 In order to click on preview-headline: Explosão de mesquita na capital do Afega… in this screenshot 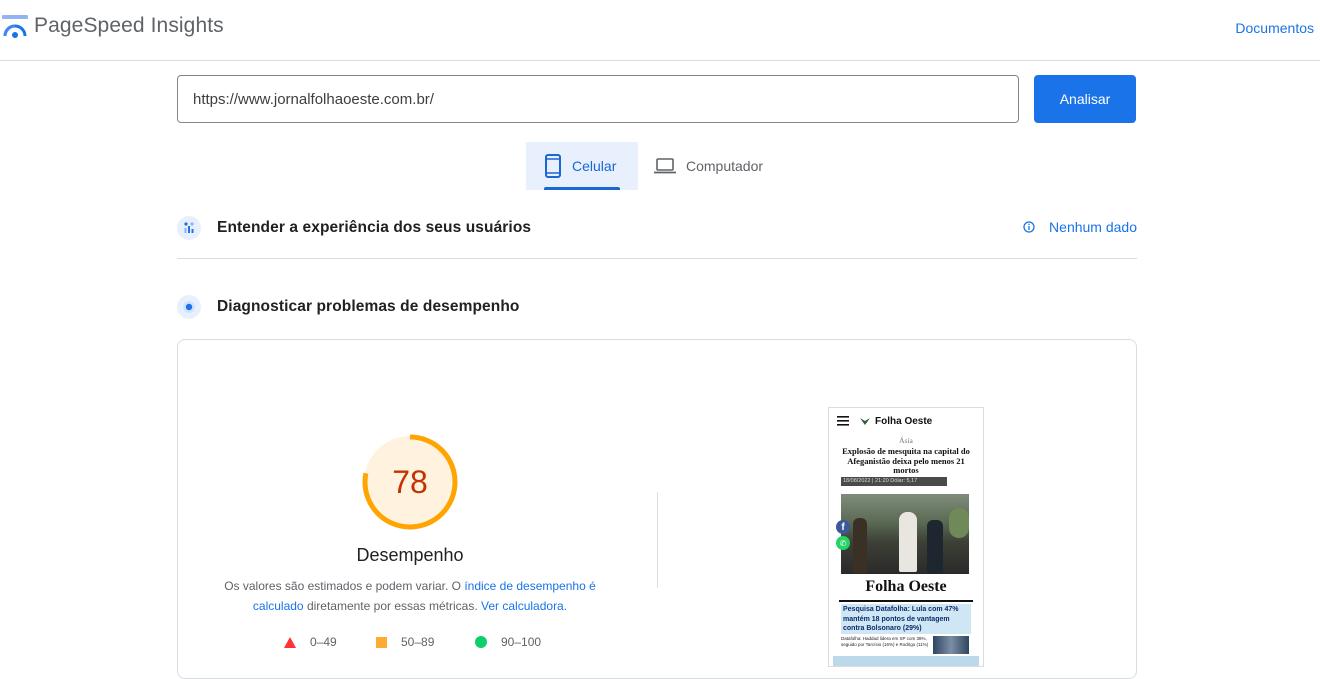, I will do `click(906, 460)`.